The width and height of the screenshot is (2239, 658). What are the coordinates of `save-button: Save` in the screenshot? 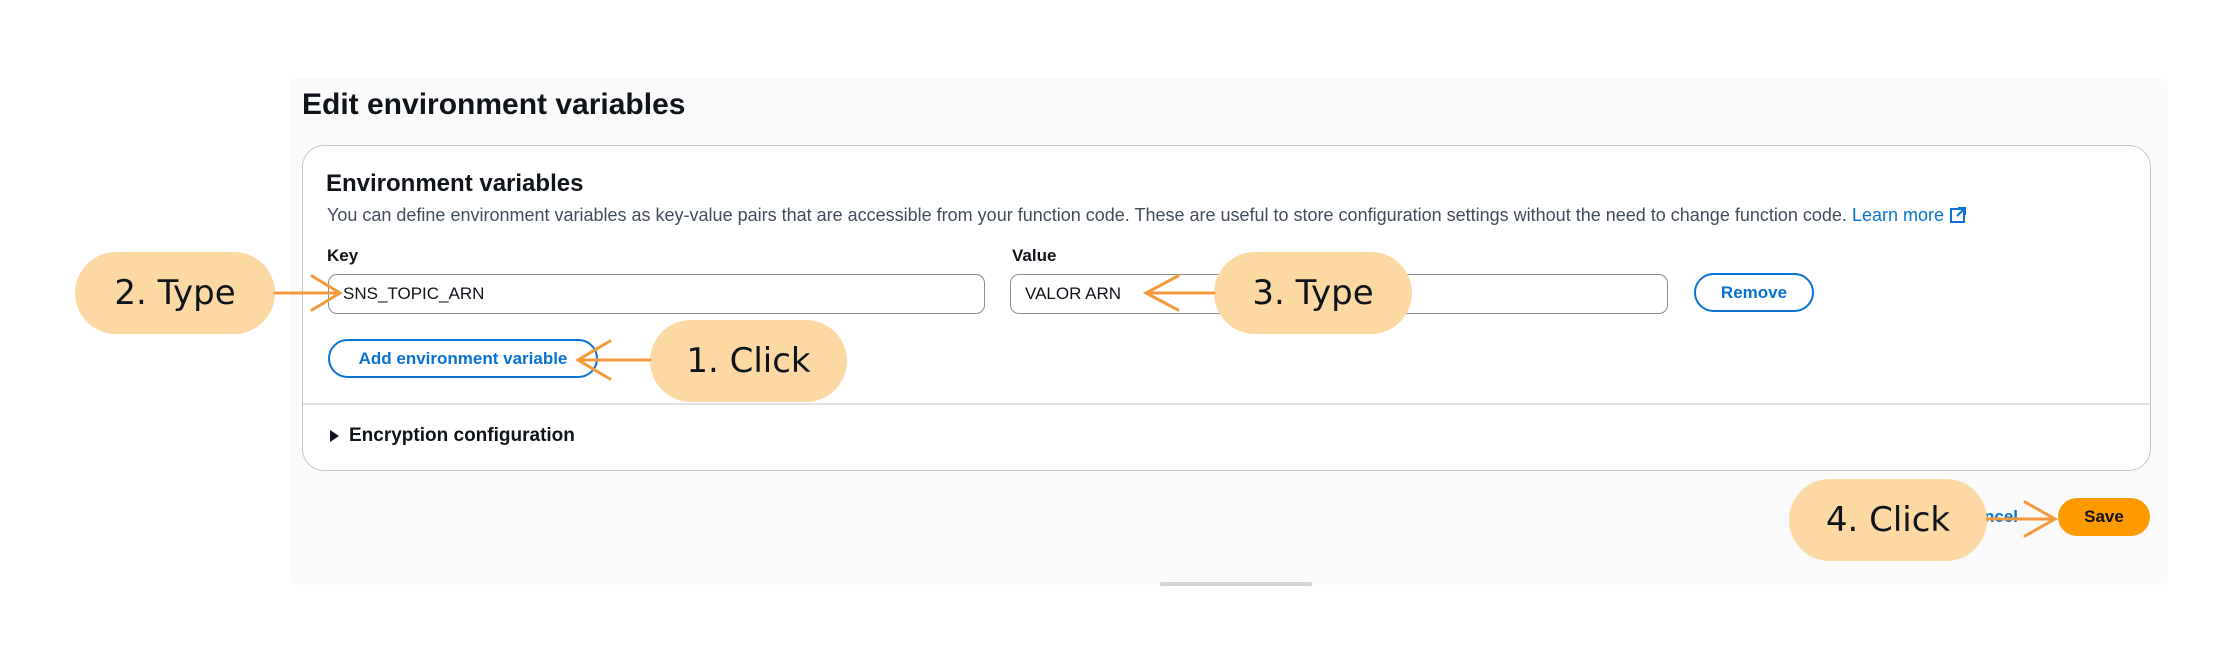 It's located at (2104, 517).